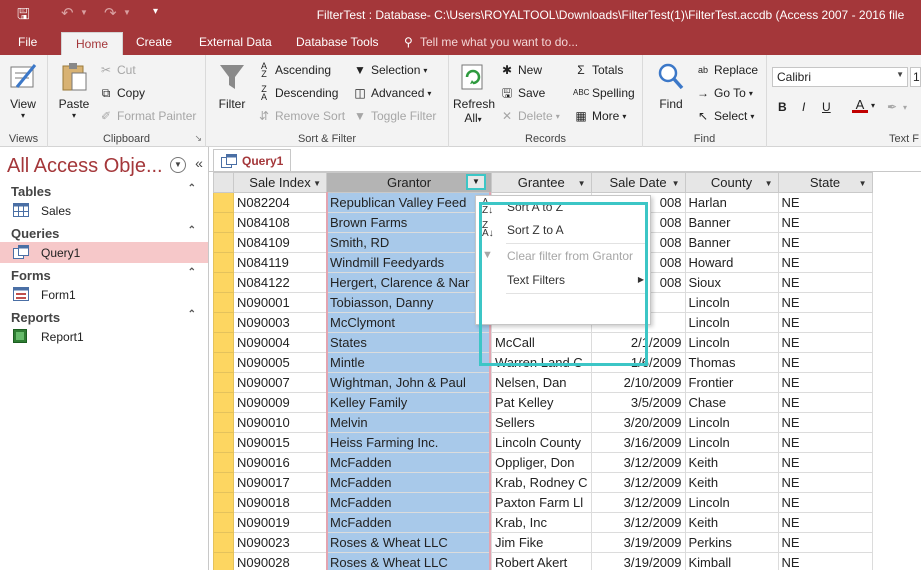 The width and height of the screenshot is (921, 570). What do you see at coordinates (599, 116) in the screenshot?
I see `more-button: ▦ More ▾` at bounding box center [599, 116].